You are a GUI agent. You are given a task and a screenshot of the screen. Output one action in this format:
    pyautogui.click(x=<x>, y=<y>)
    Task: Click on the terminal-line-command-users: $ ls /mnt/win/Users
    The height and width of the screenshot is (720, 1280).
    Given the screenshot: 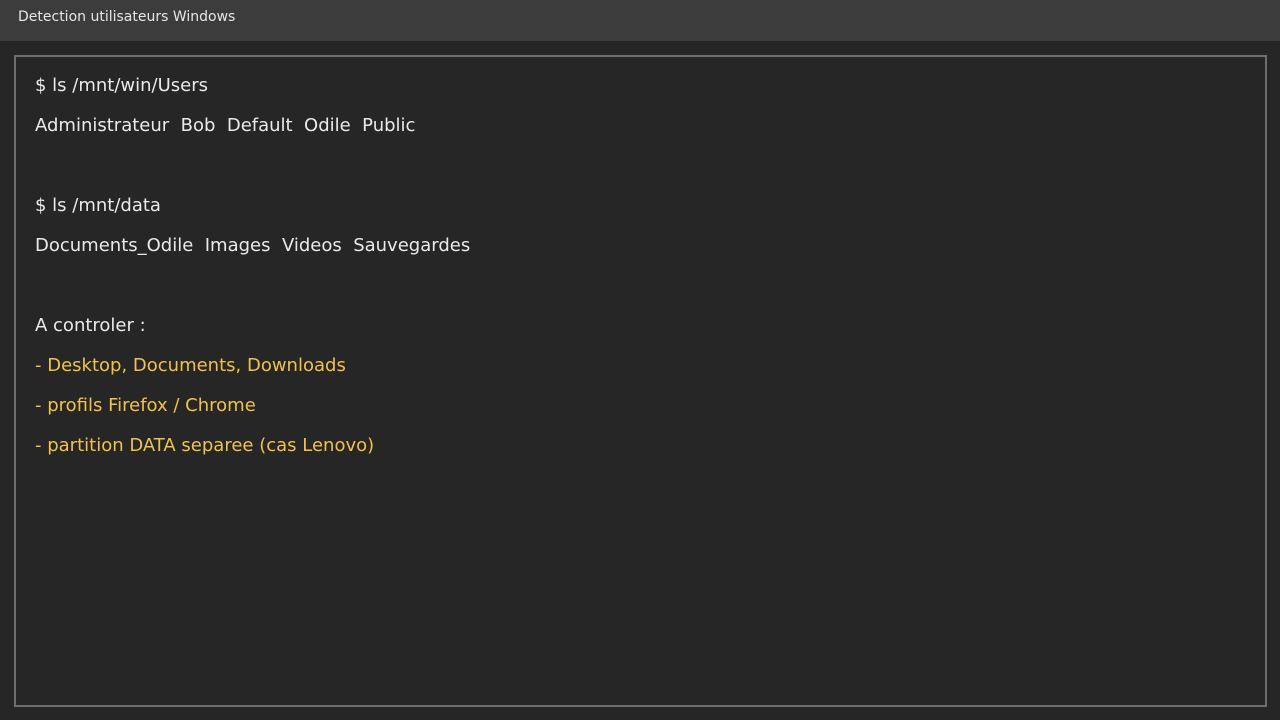 What is the action you would take?
    pyautogui.click(x=122, y=85)
    